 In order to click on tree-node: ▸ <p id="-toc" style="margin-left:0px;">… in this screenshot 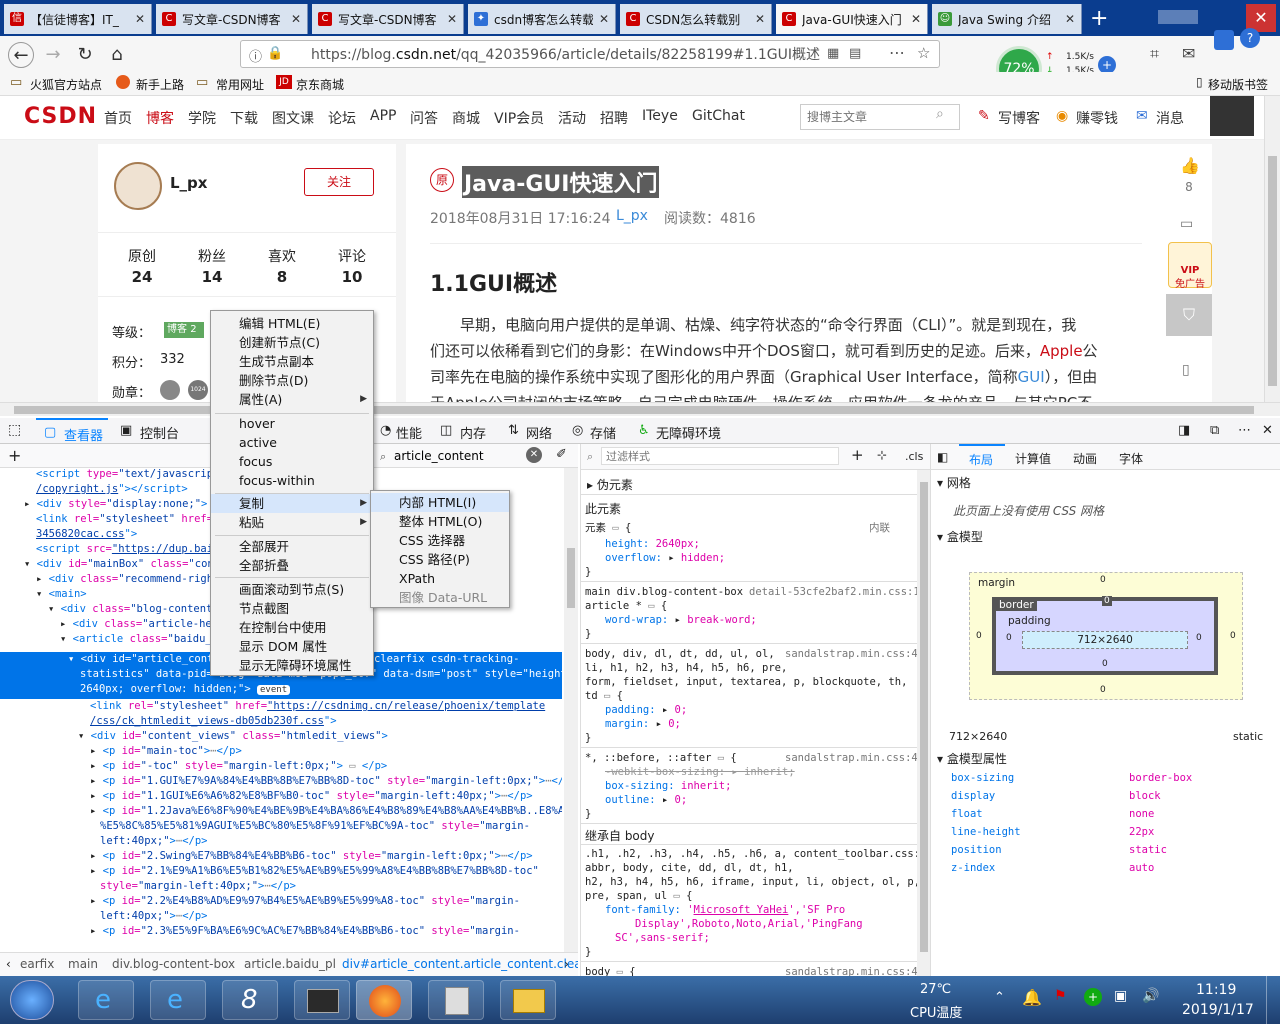, I will do `click(238, 766)`.